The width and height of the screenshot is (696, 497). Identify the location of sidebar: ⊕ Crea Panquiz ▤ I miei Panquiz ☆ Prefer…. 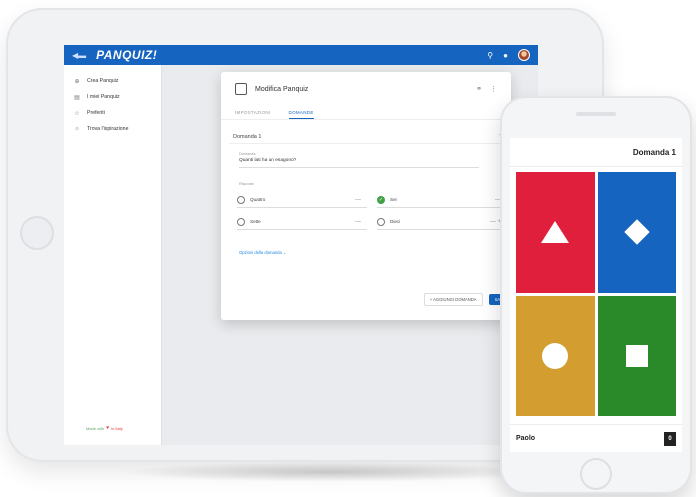
(113, 255).